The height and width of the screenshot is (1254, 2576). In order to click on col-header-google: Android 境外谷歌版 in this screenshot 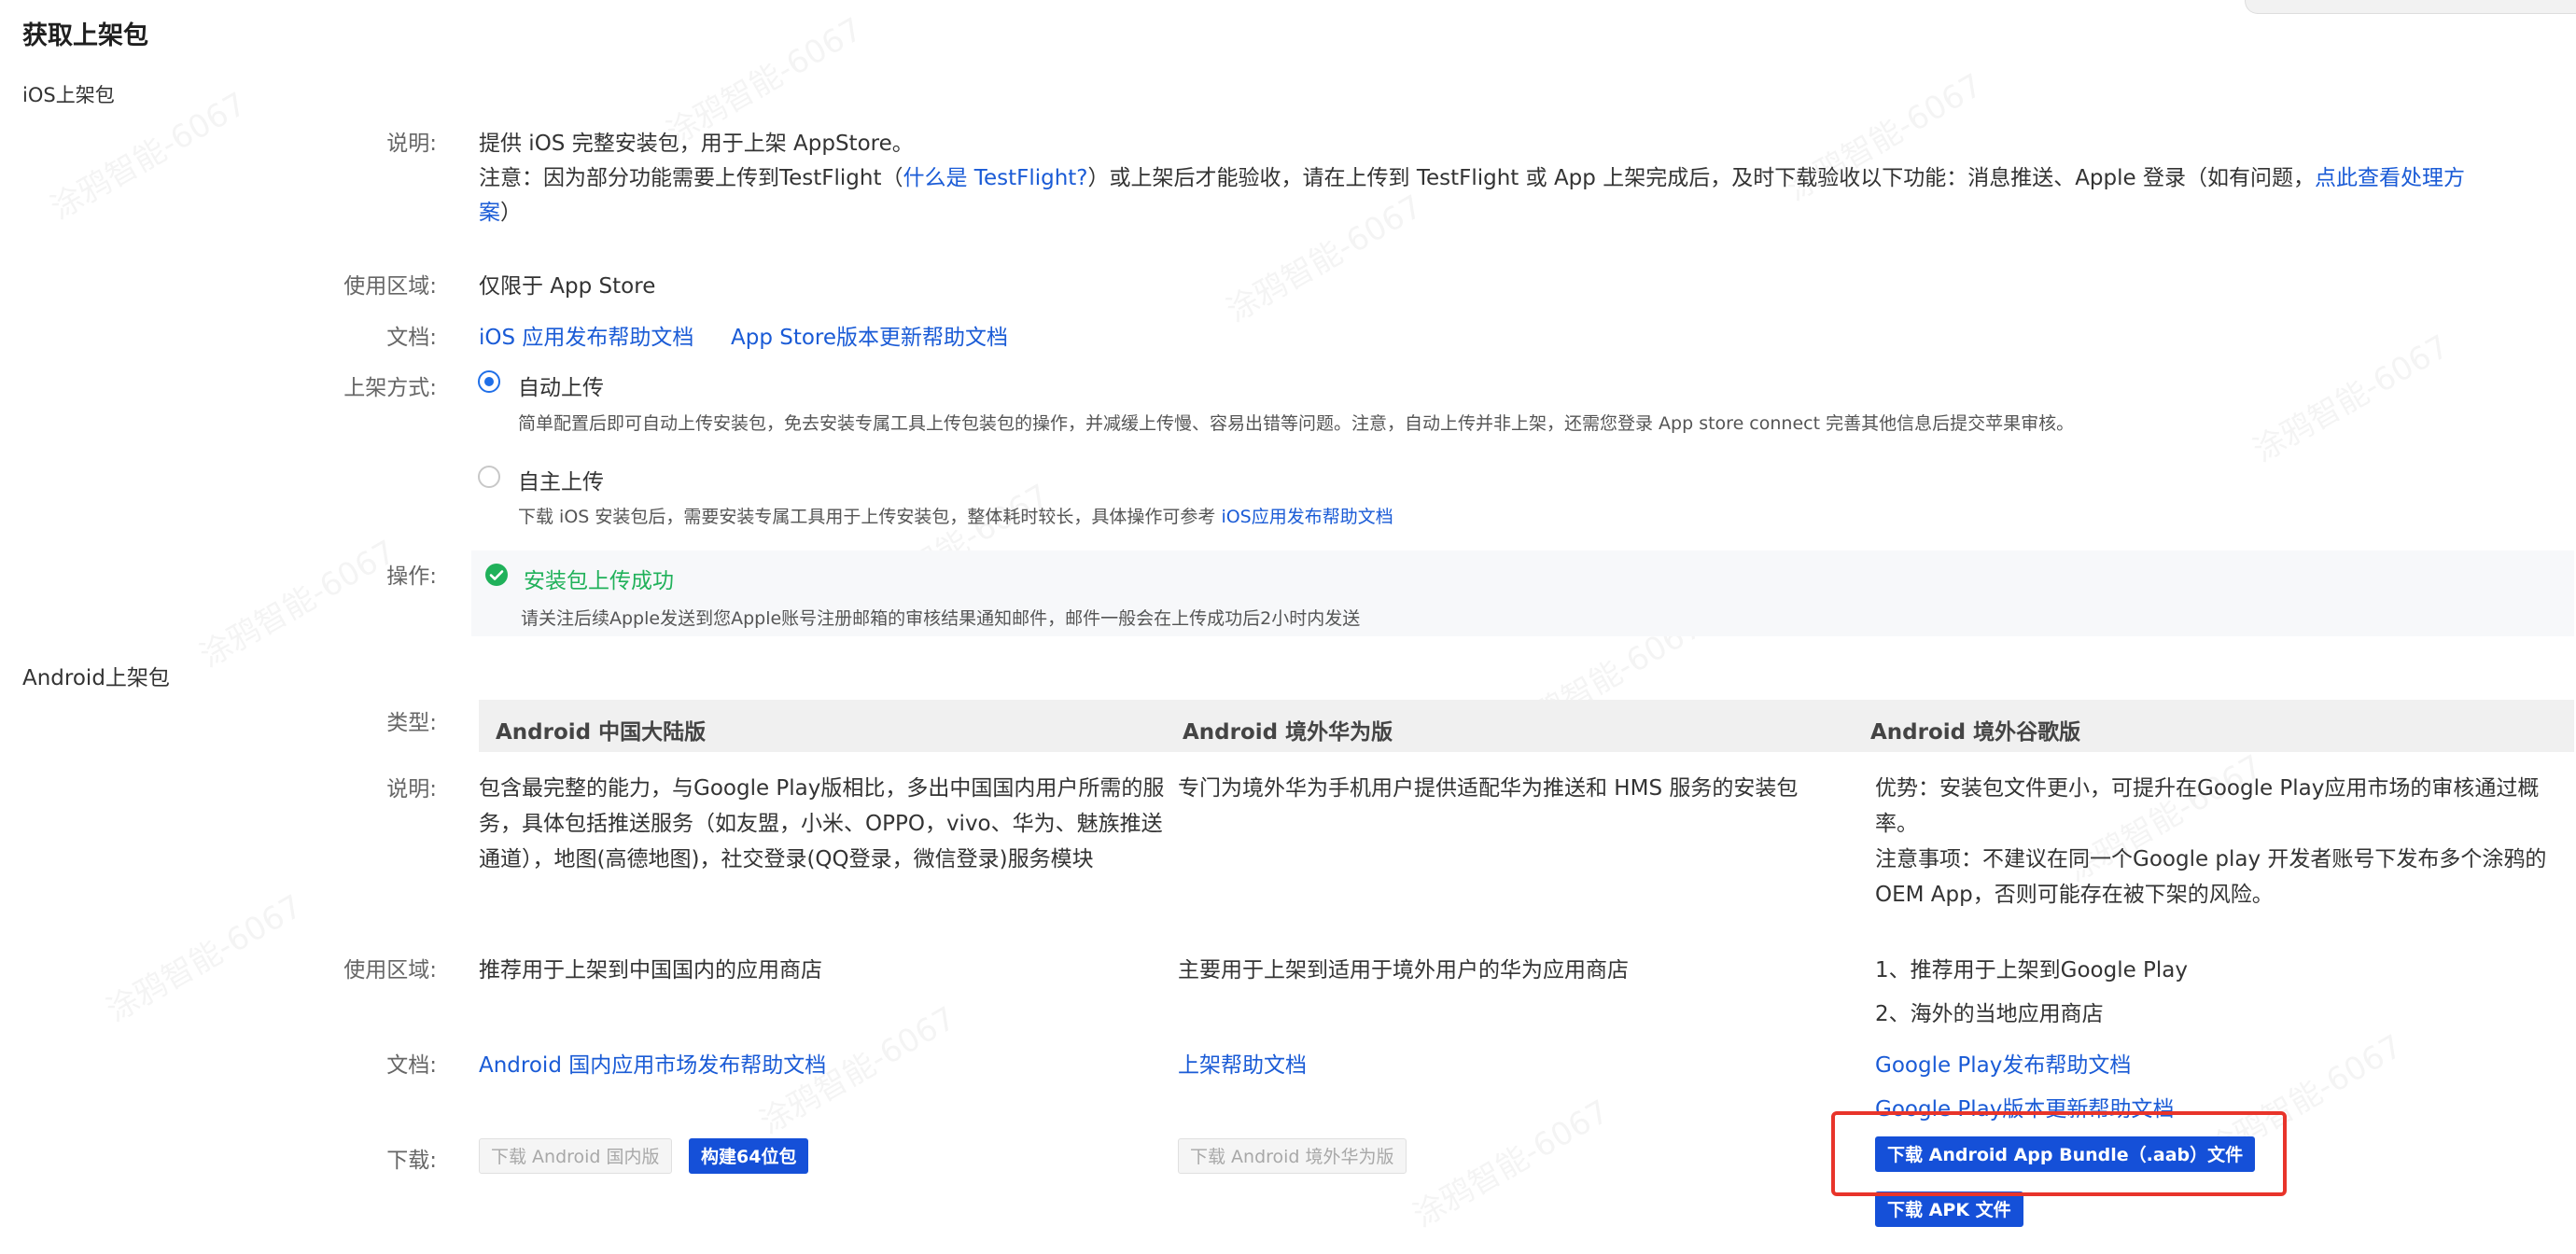, I will do `click(1975, 732)`.